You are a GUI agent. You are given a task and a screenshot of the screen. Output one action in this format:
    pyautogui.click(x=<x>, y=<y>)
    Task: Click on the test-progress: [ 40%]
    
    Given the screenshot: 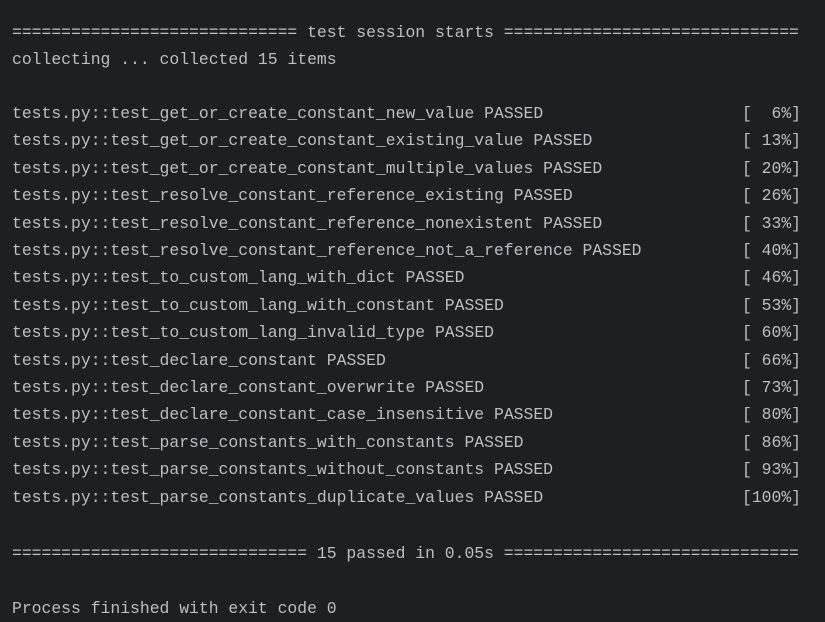 What is the action you would take?
    pyautogui.click(x=772, y=250)
    